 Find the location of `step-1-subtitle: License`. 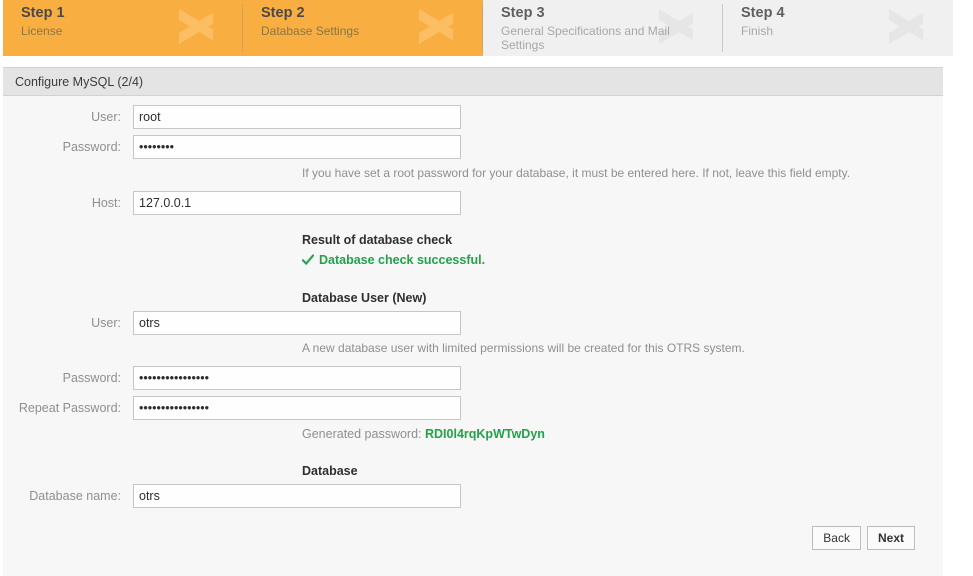

step-1-subtitle: License is located at coordinates (42, 31).